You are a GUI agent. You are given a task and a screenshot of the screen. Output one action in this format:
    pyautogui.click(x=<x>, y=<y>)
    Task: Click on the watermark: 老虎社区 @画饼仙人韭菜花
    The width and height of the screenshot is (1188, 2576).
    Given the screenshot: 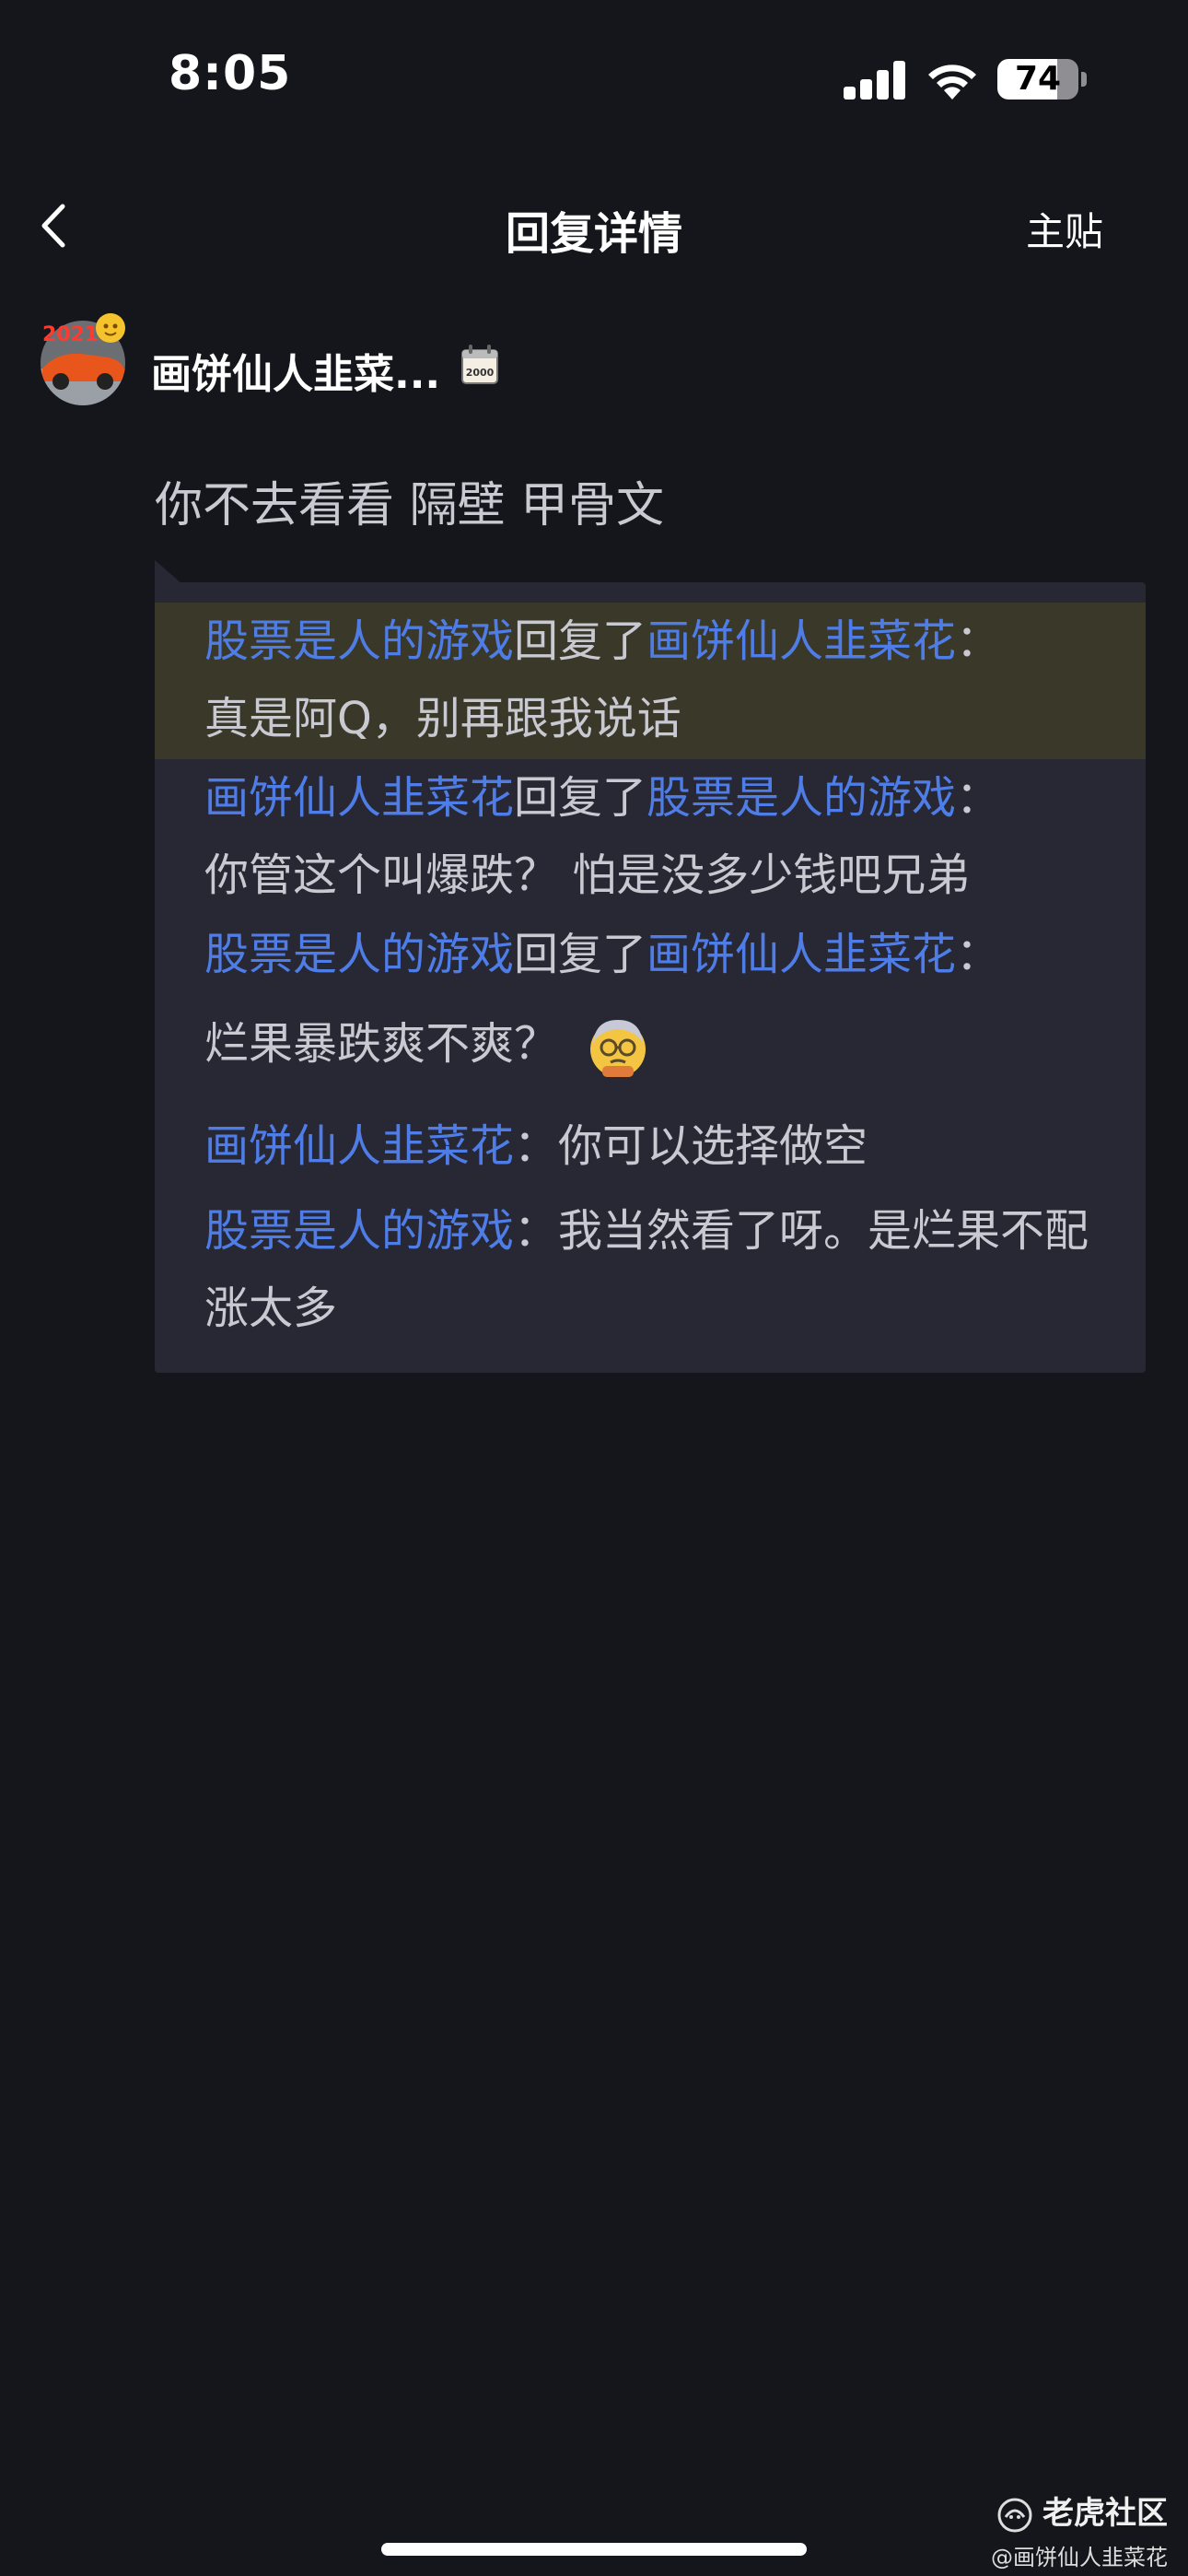 What is the action you would take?
    pyautogui.click(x=1079, y=2529)
    